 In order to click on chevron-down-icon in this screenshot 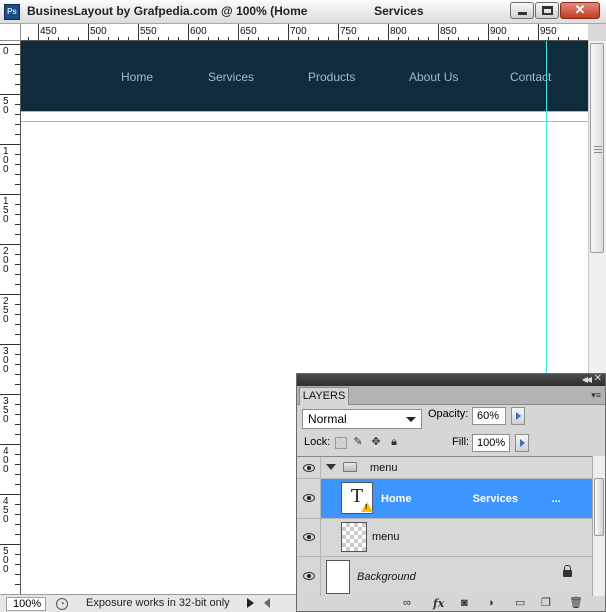, I will do `click(411, 419)`.